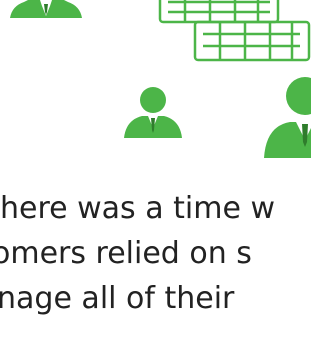 This screenshot has height=340, width=320. I want to click on paragraph-line: nage all of their, so click(117, 298).